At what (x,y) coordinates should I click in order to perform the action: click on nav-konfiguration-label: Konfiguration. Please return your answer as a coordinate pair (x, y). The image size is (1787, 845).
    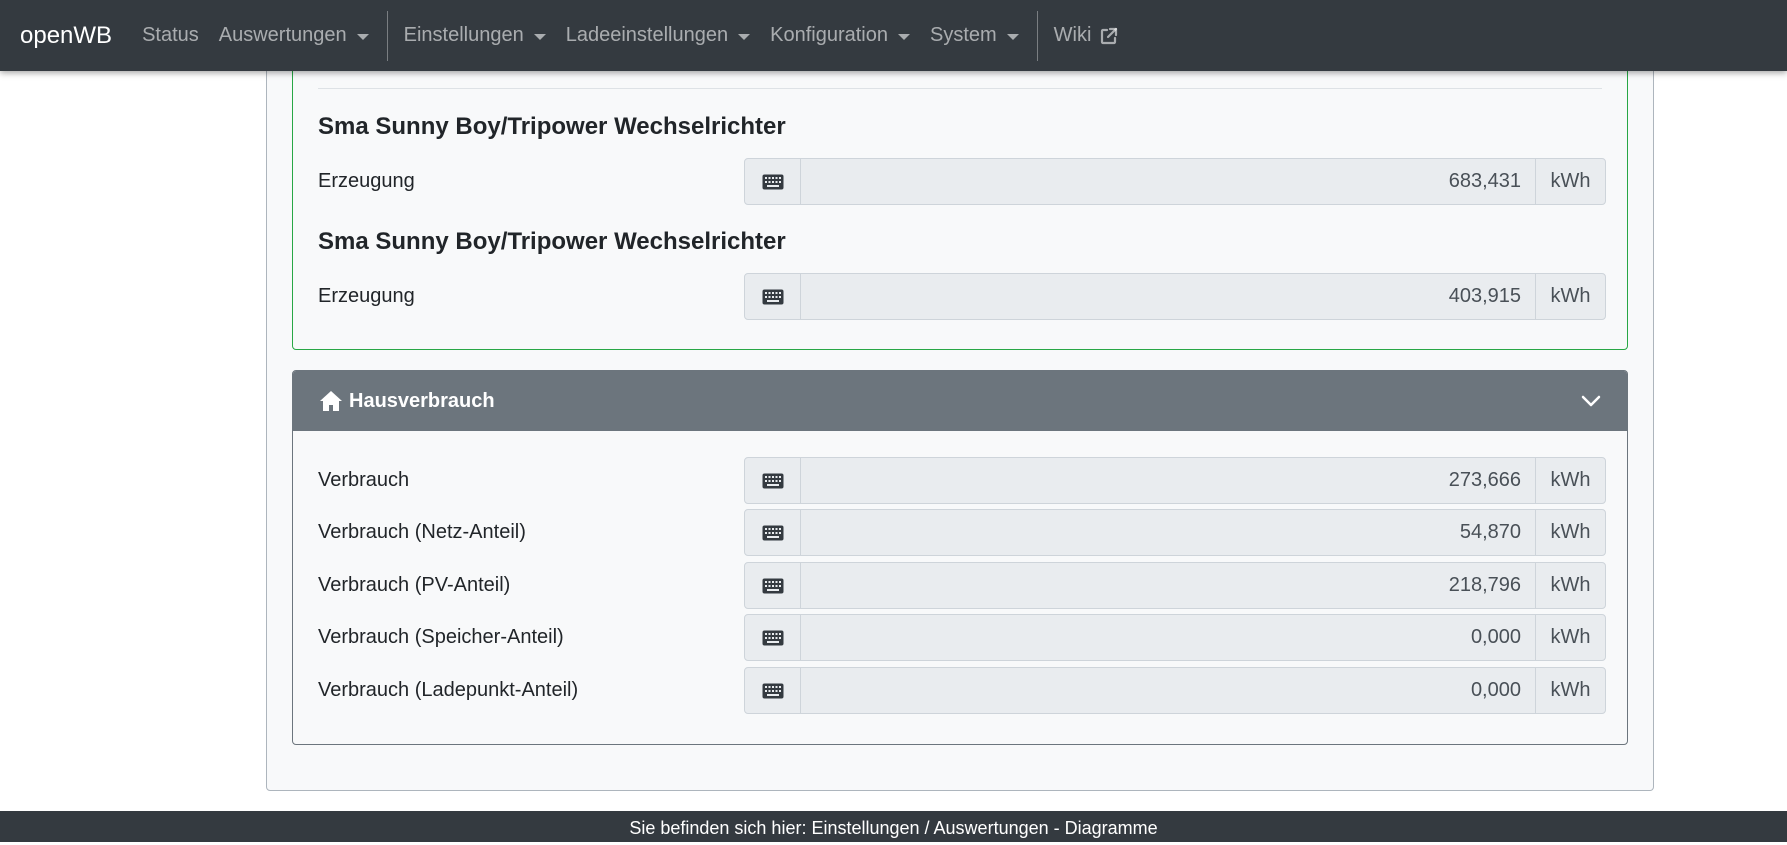
    Looking at the image, I should click on (829, 35).